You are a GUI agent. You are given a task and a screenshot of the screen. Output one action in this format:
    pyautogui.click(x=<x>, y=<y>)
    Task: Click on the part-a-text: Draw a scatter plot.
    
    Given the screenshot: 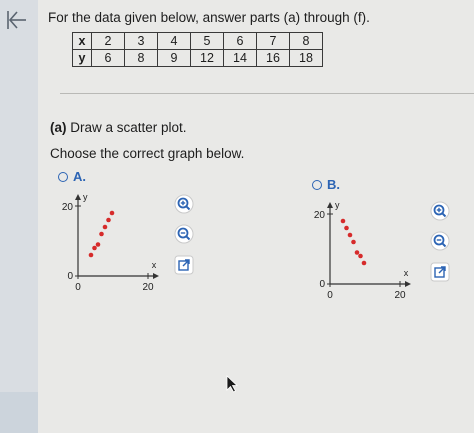 What is the action you would take?
    pyautogui.click(x=128, y=127)
    